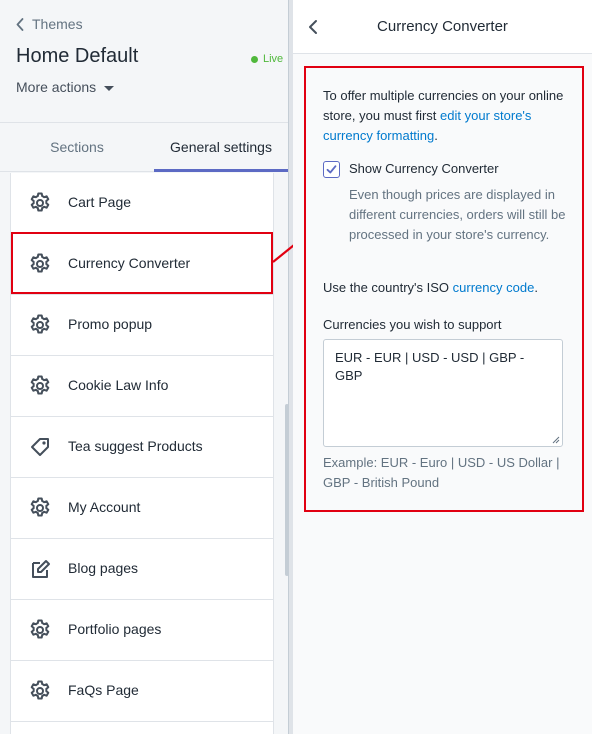  What do you see at coordinates (443, 393) in the screenshot?
I see `currencies-textarea: EUR - EUR | USD - USD | GBP - GBP` at bounding box center [443, 393].